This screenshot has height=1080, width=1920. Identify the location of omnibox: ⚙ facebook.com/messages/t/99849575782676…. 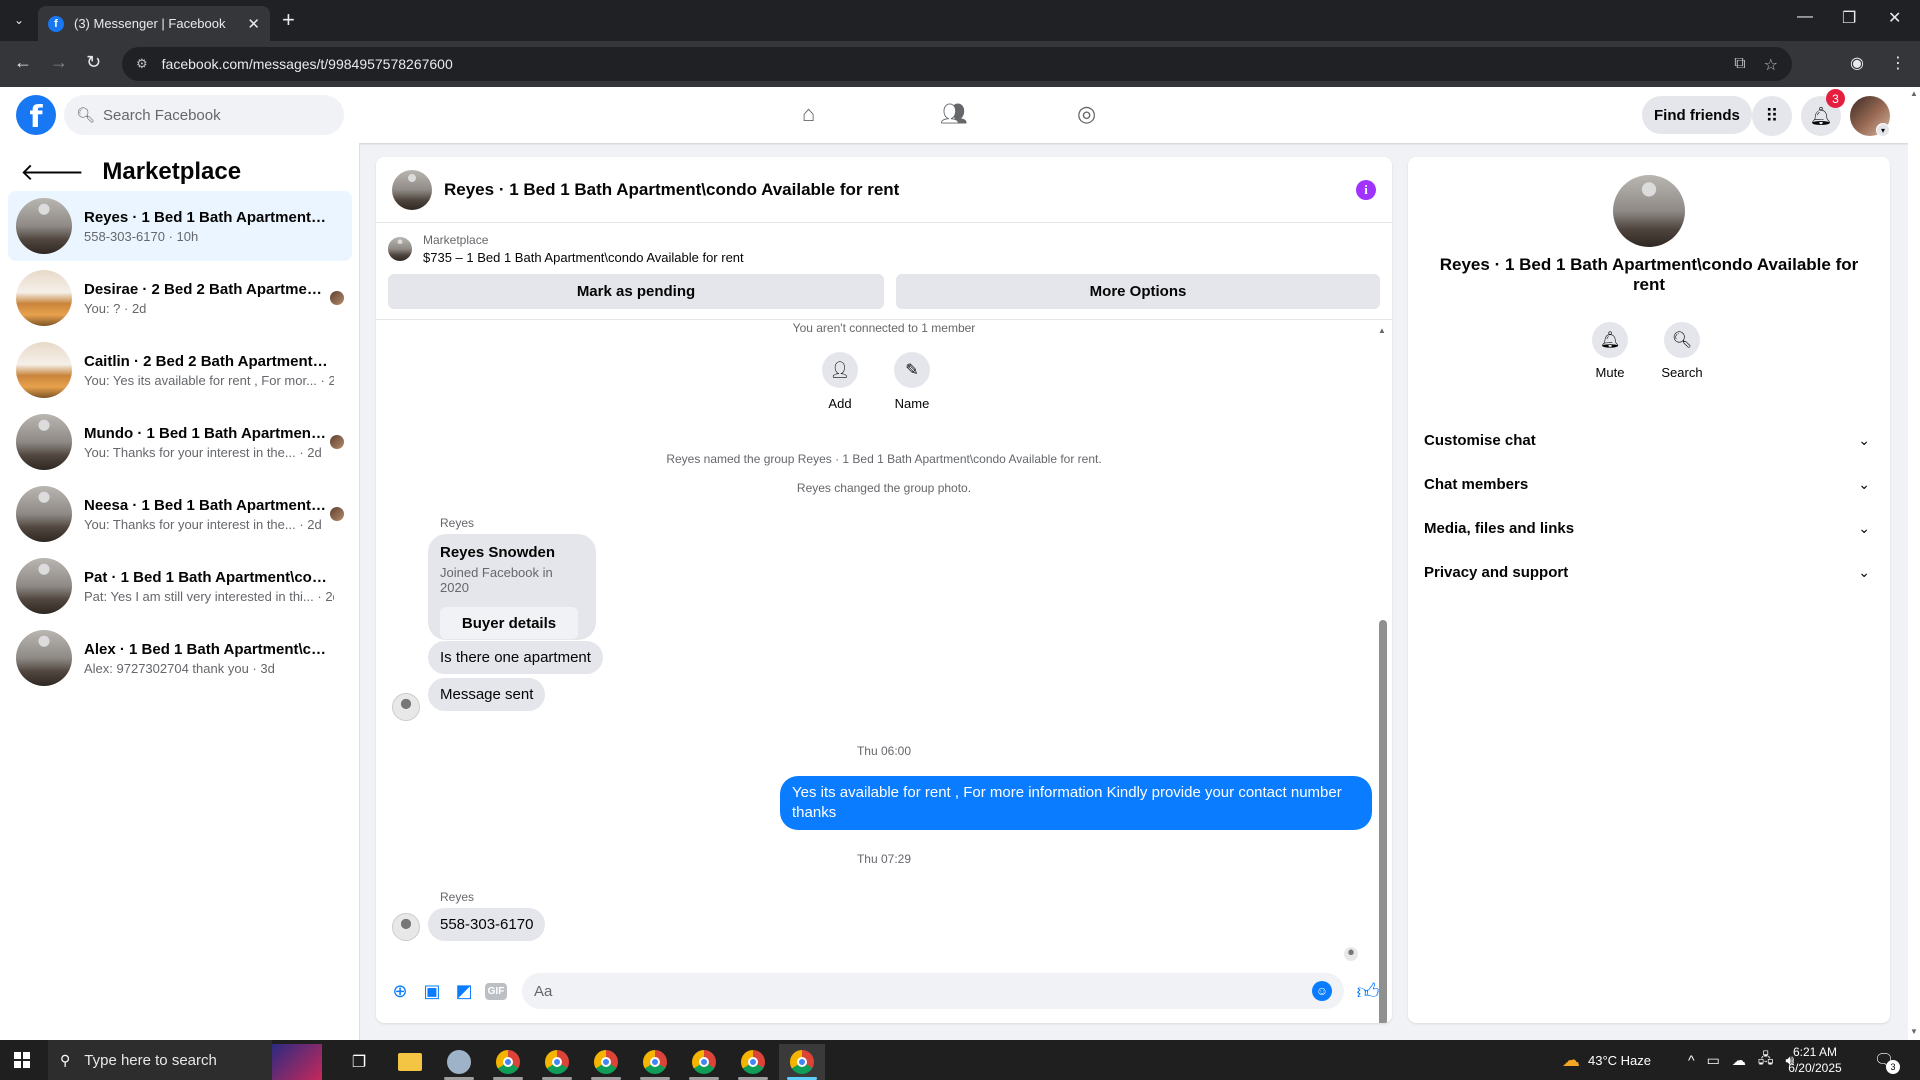
(957, 64).